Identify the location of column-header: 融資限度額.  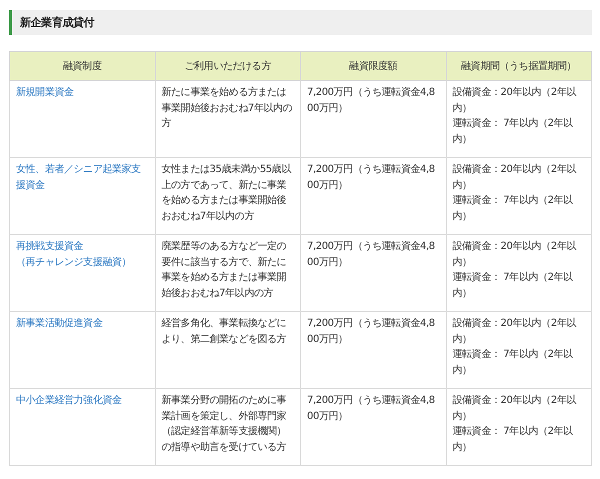
(373, 66).